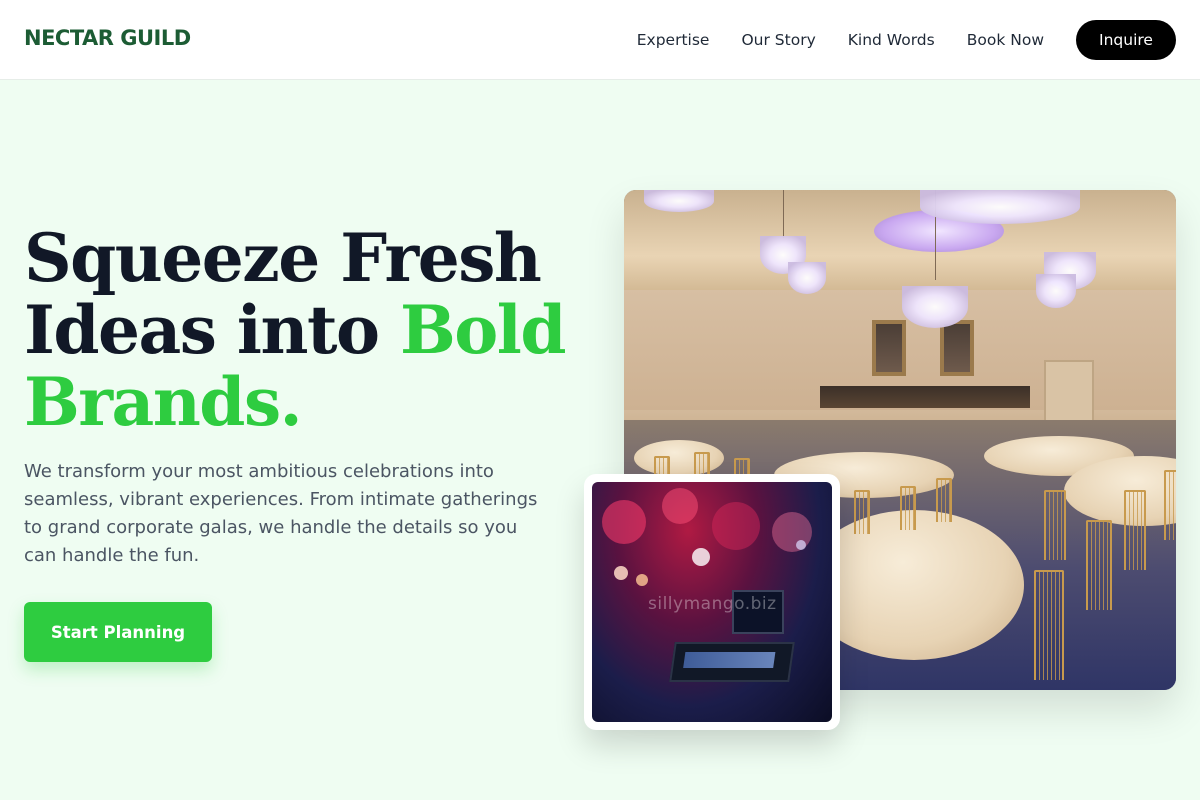 Image resolution: width=1200 pixels, height=800 pixels. I want to click on stage-image-card: sillymango.biz, so click(712, 602).